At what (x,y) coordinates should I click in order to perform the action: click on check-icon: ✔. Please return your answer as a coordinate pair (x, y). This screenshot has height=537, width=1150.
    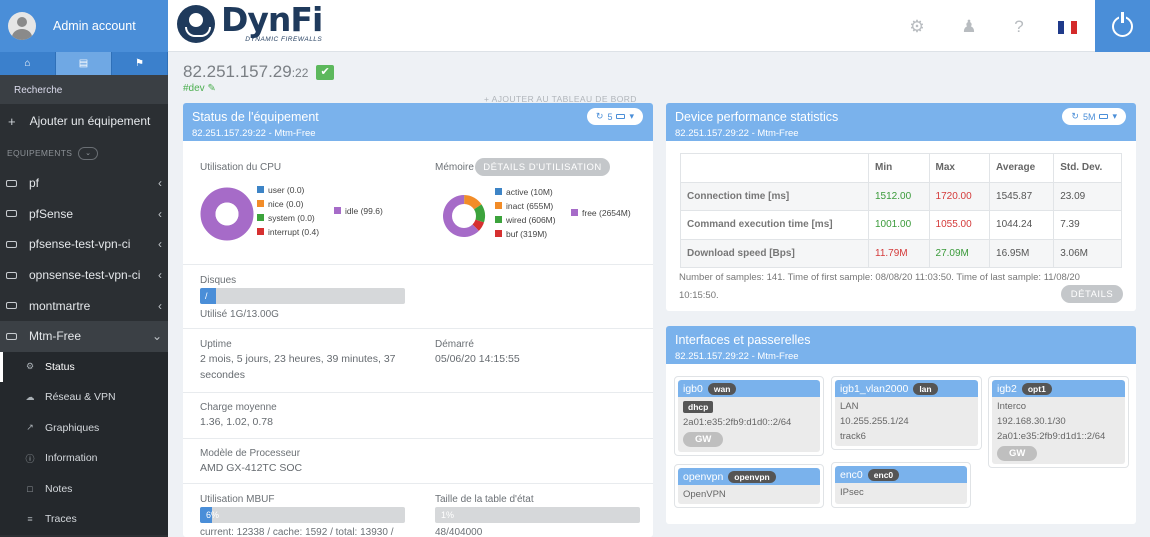
    Looking at the image, I should click on (325, 72).